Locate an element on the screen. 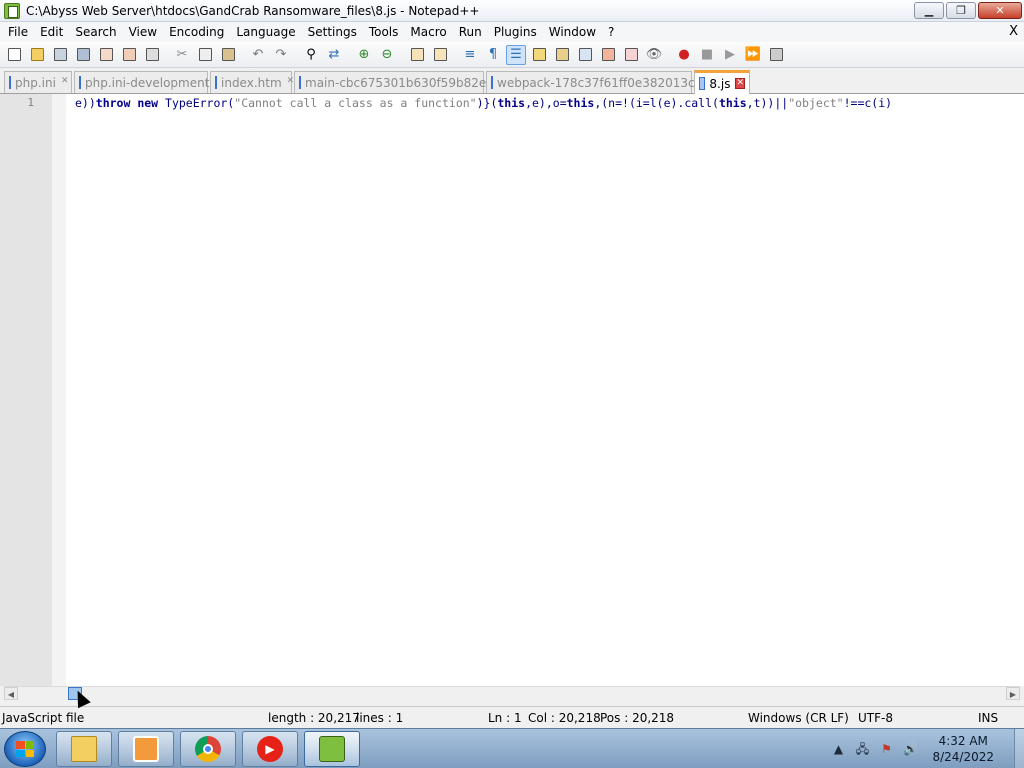  taskbar-file-explorer is located at coordinates (84, 749).